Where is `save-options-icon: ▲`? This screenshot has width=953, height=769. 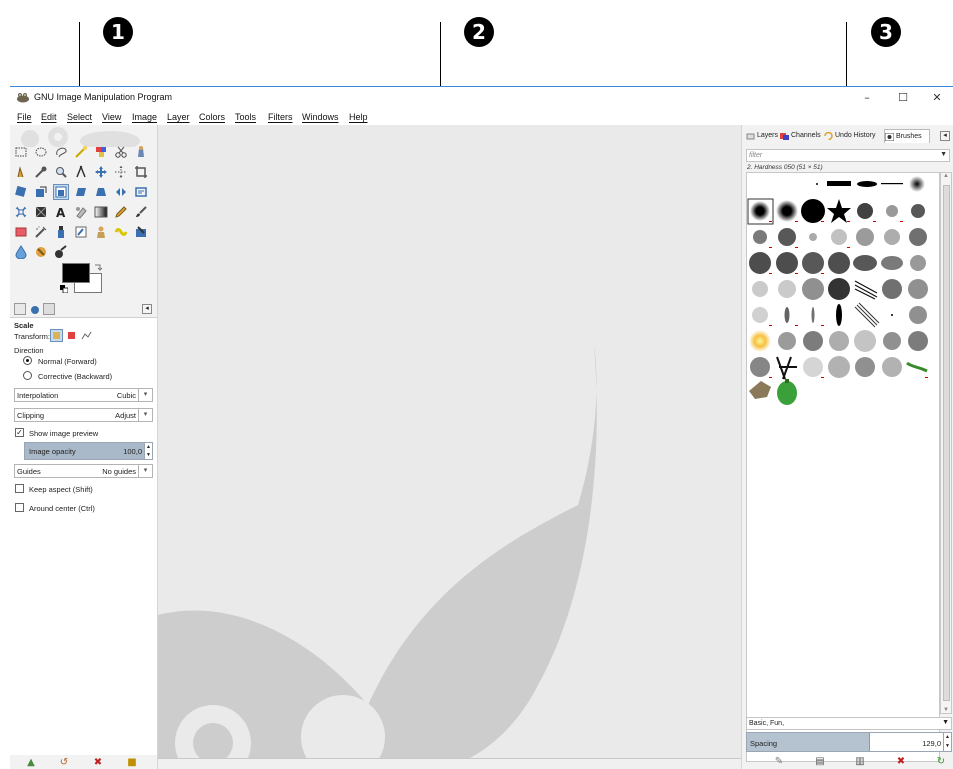
save-options-icon: ▲ is located at coordinates (31, 763).